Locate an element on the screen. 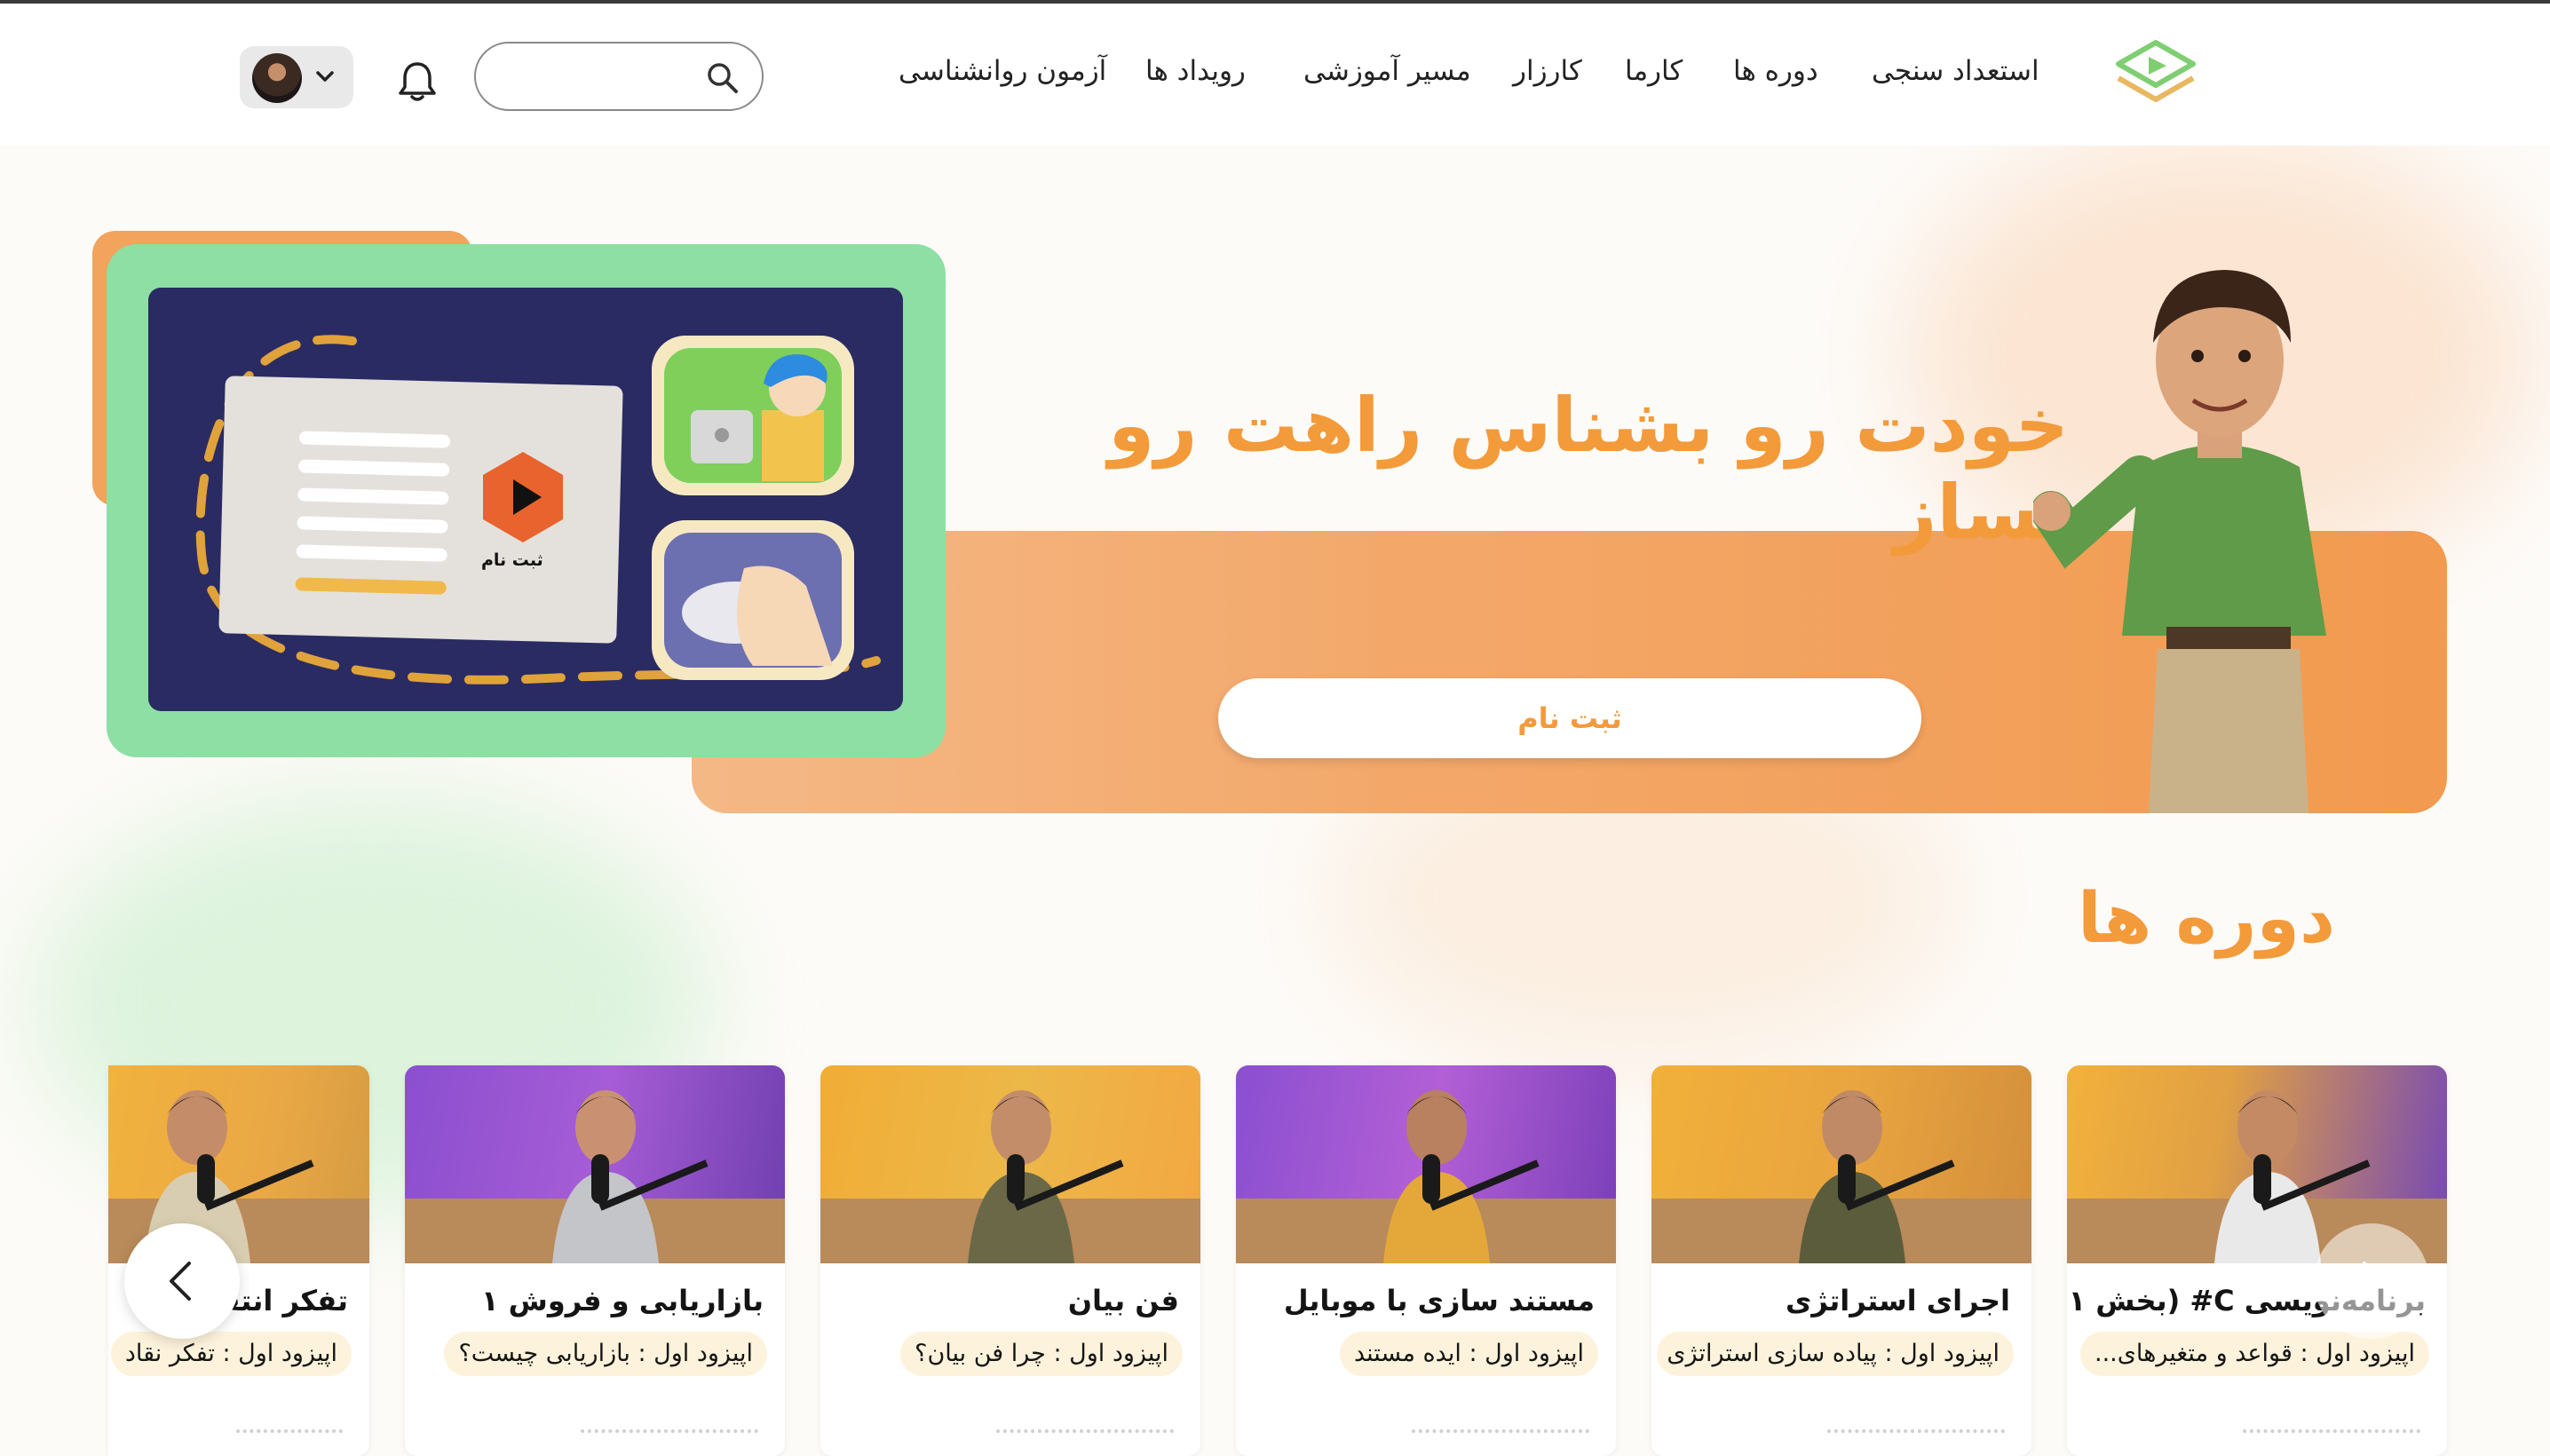 The height and width of the screenshot is (1456, 2550). search-bar is located at coordinates (619, 76).